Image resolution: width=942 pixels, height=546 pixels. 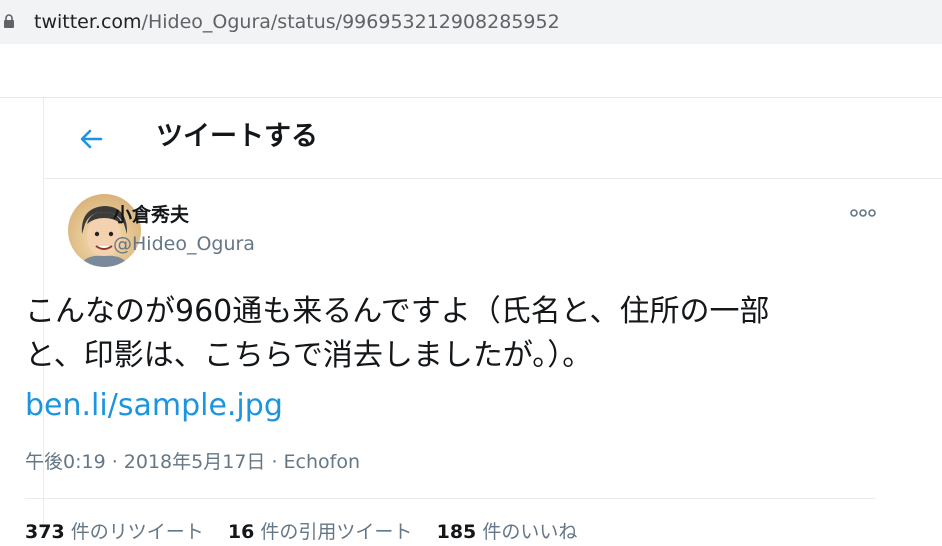 I want to click on tweet-meta: 午後0:19 · 2018年5月17日 · Echofon, so click(x=192, y=462).